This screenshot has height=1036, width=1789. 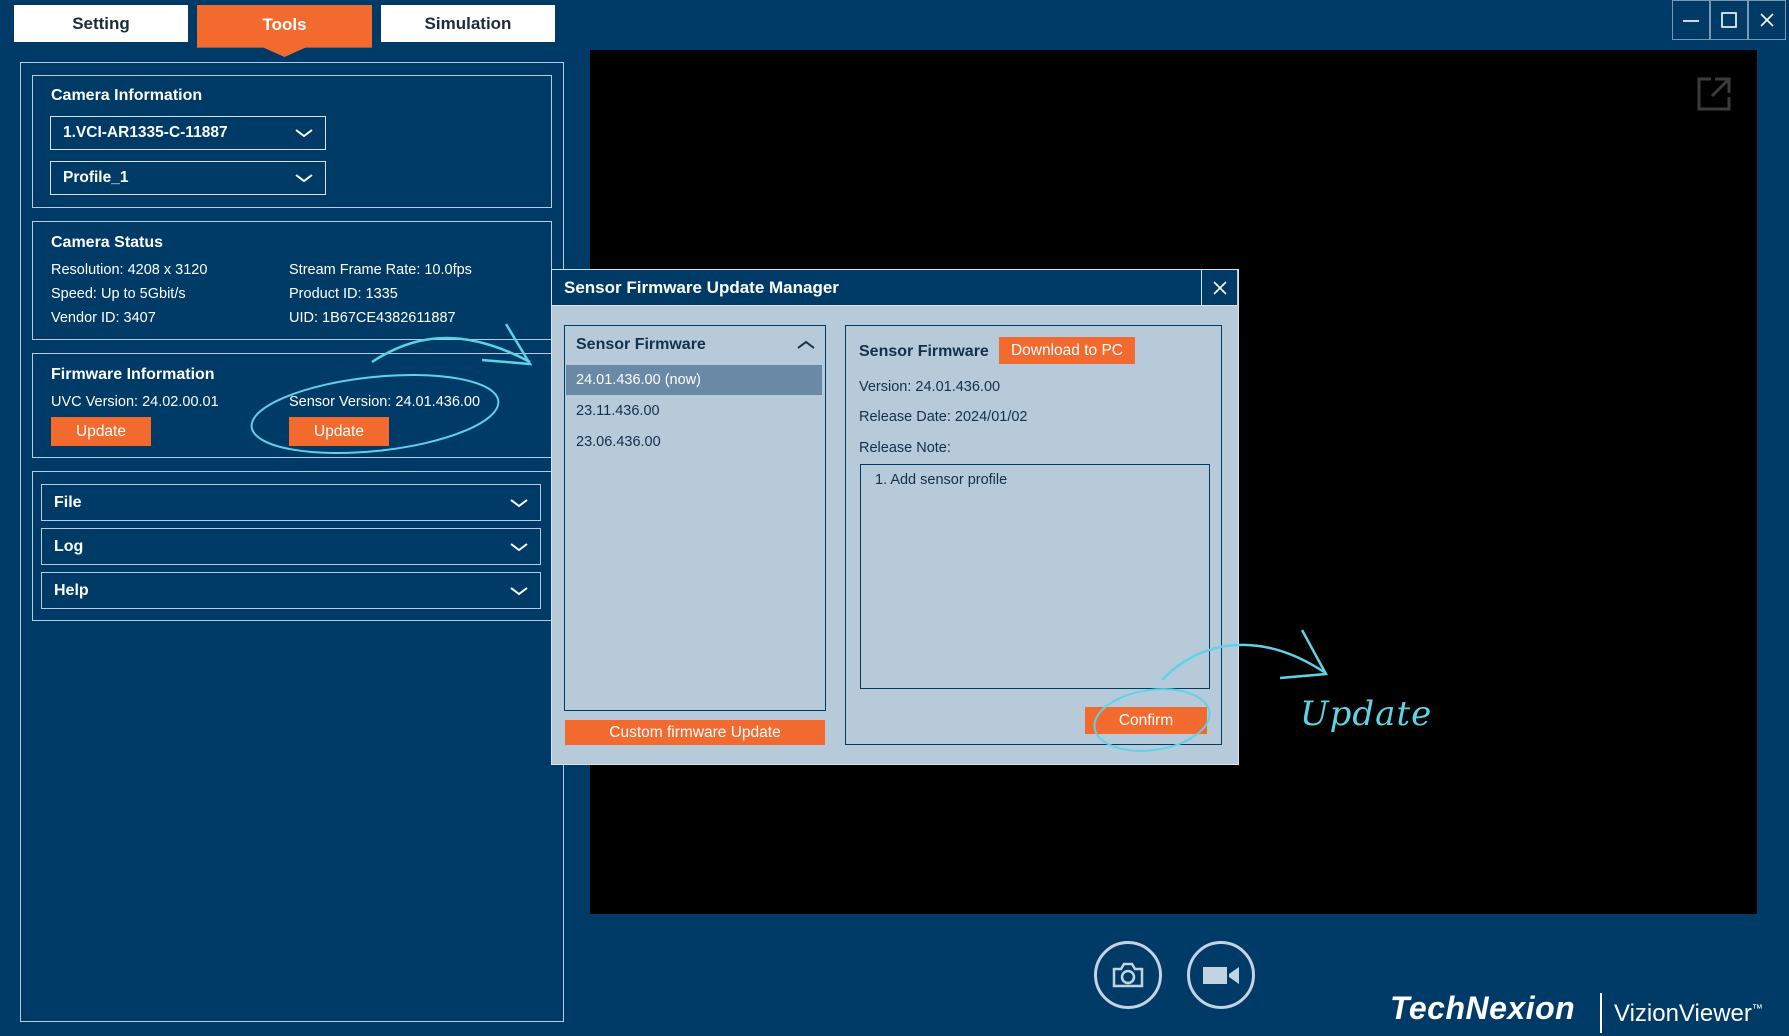 What do you see at coordinates (694, 411) in the screenshot?
I see `firmware-version-item: 23.11.436.00` at bounding box center [694, 411].